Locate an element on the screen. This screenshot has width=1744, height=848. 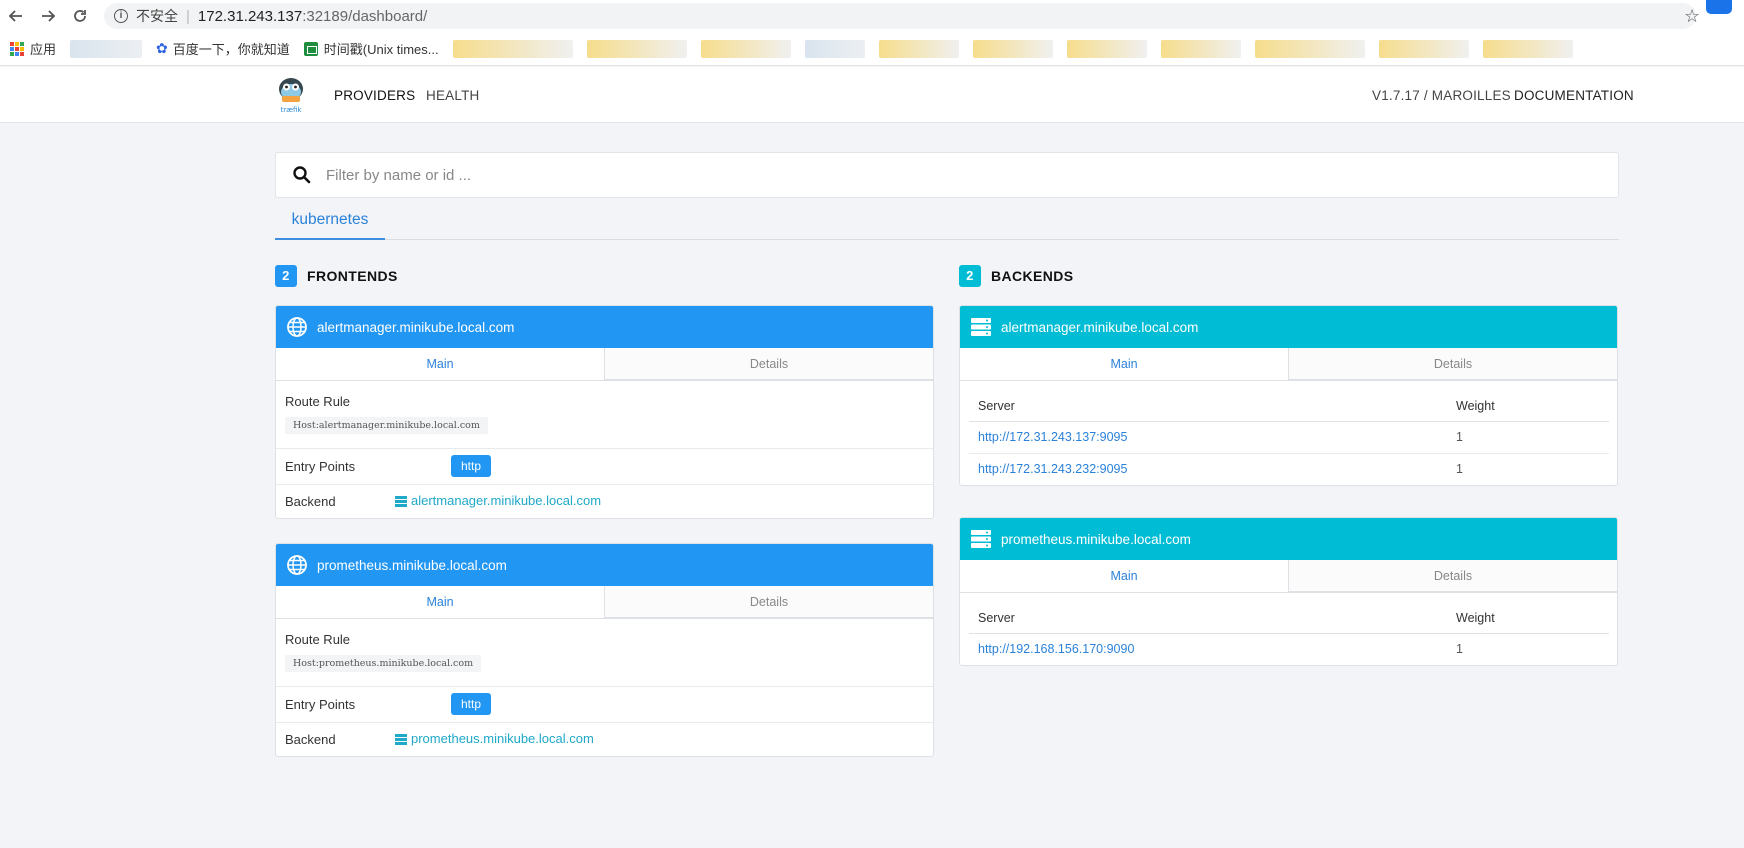
traefik-logo-icon: træfik is located at coordinates (291, 95).